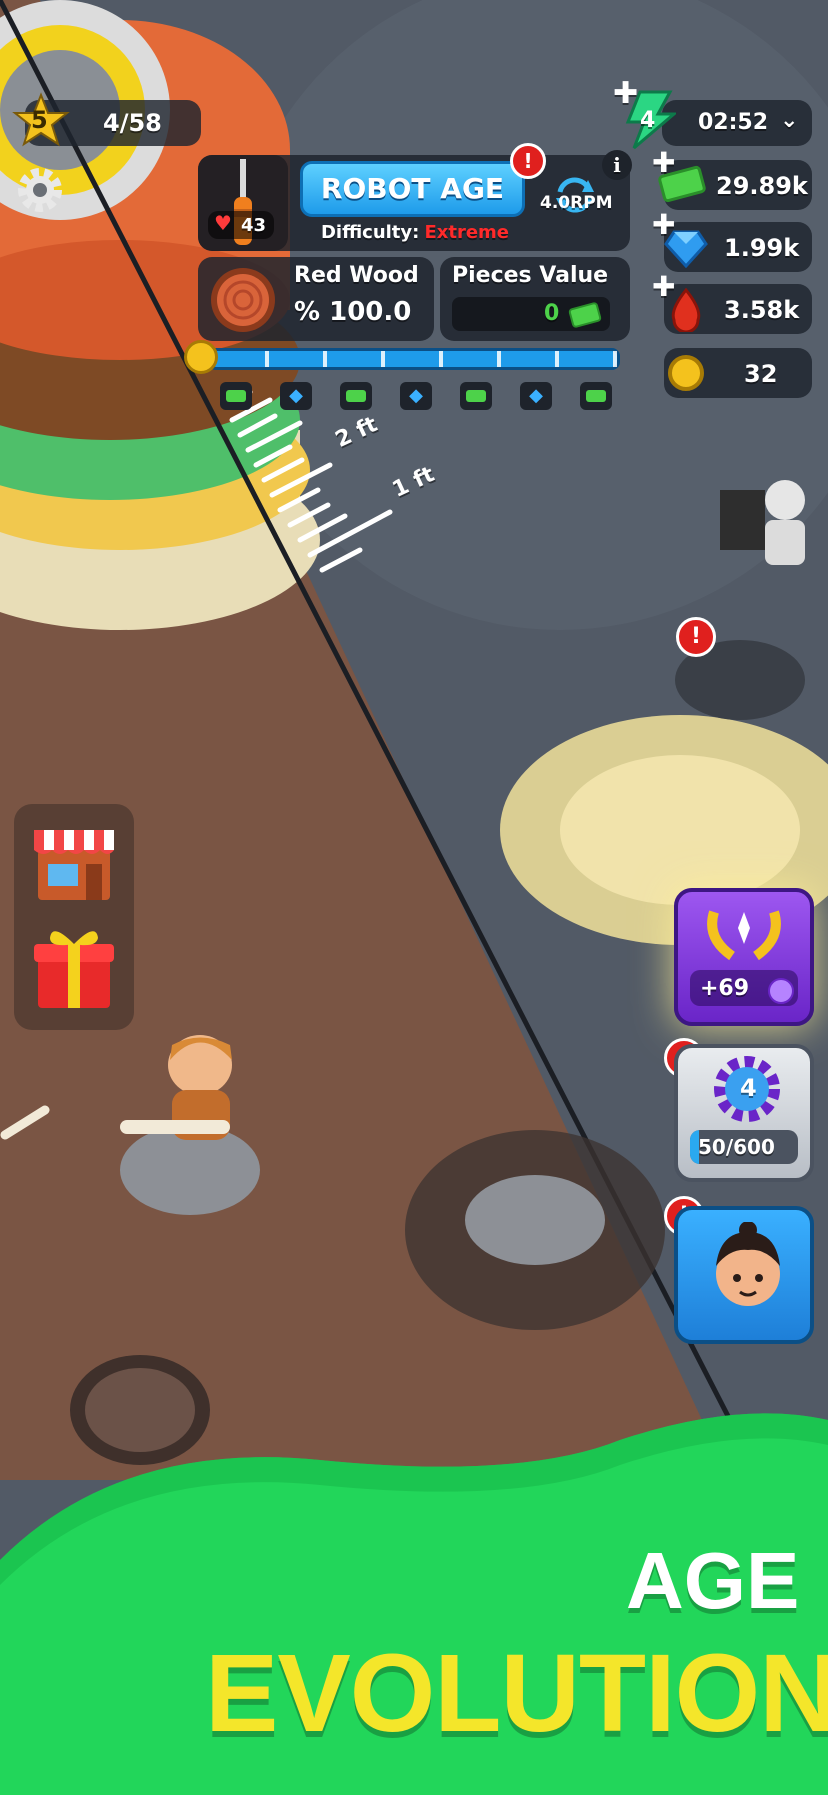  I want to click on blood-amount: 3.58k, so click(762, 310).